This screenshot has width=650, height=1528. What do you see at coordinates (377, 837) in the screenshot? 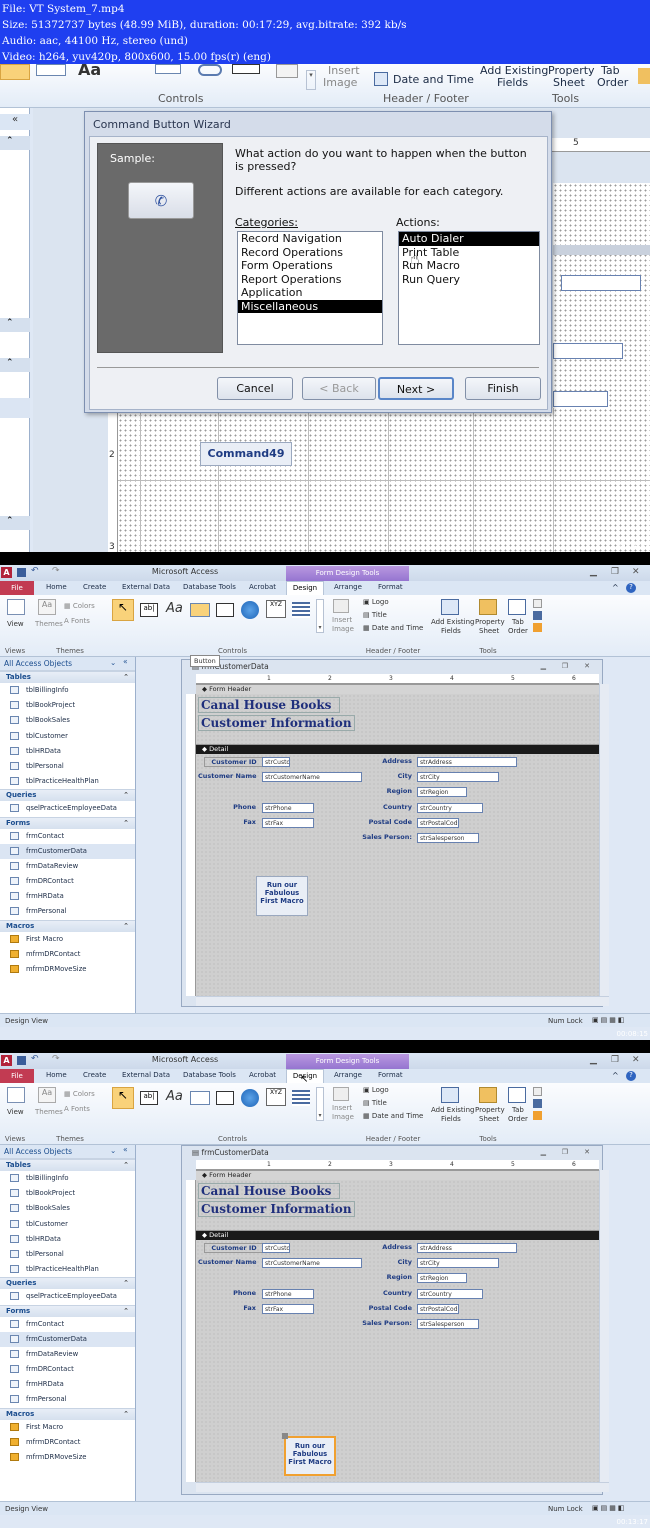
I see `label-sales-person: Sales Person:` at bounding box center [377, 837].